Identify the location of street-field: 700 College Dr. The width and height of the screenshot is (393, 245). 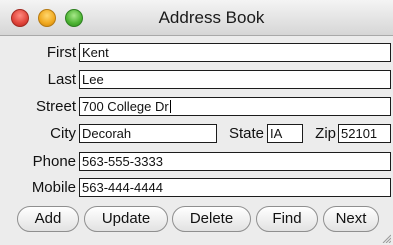
(235, 106).